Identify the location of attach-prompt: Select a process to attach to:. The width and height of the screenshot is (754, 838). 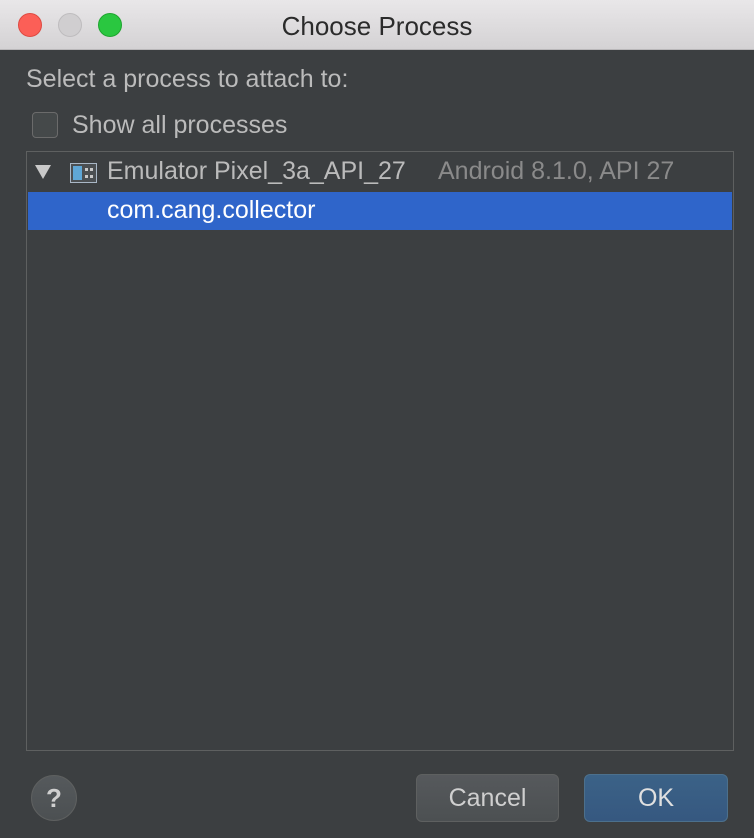
(187, 79).